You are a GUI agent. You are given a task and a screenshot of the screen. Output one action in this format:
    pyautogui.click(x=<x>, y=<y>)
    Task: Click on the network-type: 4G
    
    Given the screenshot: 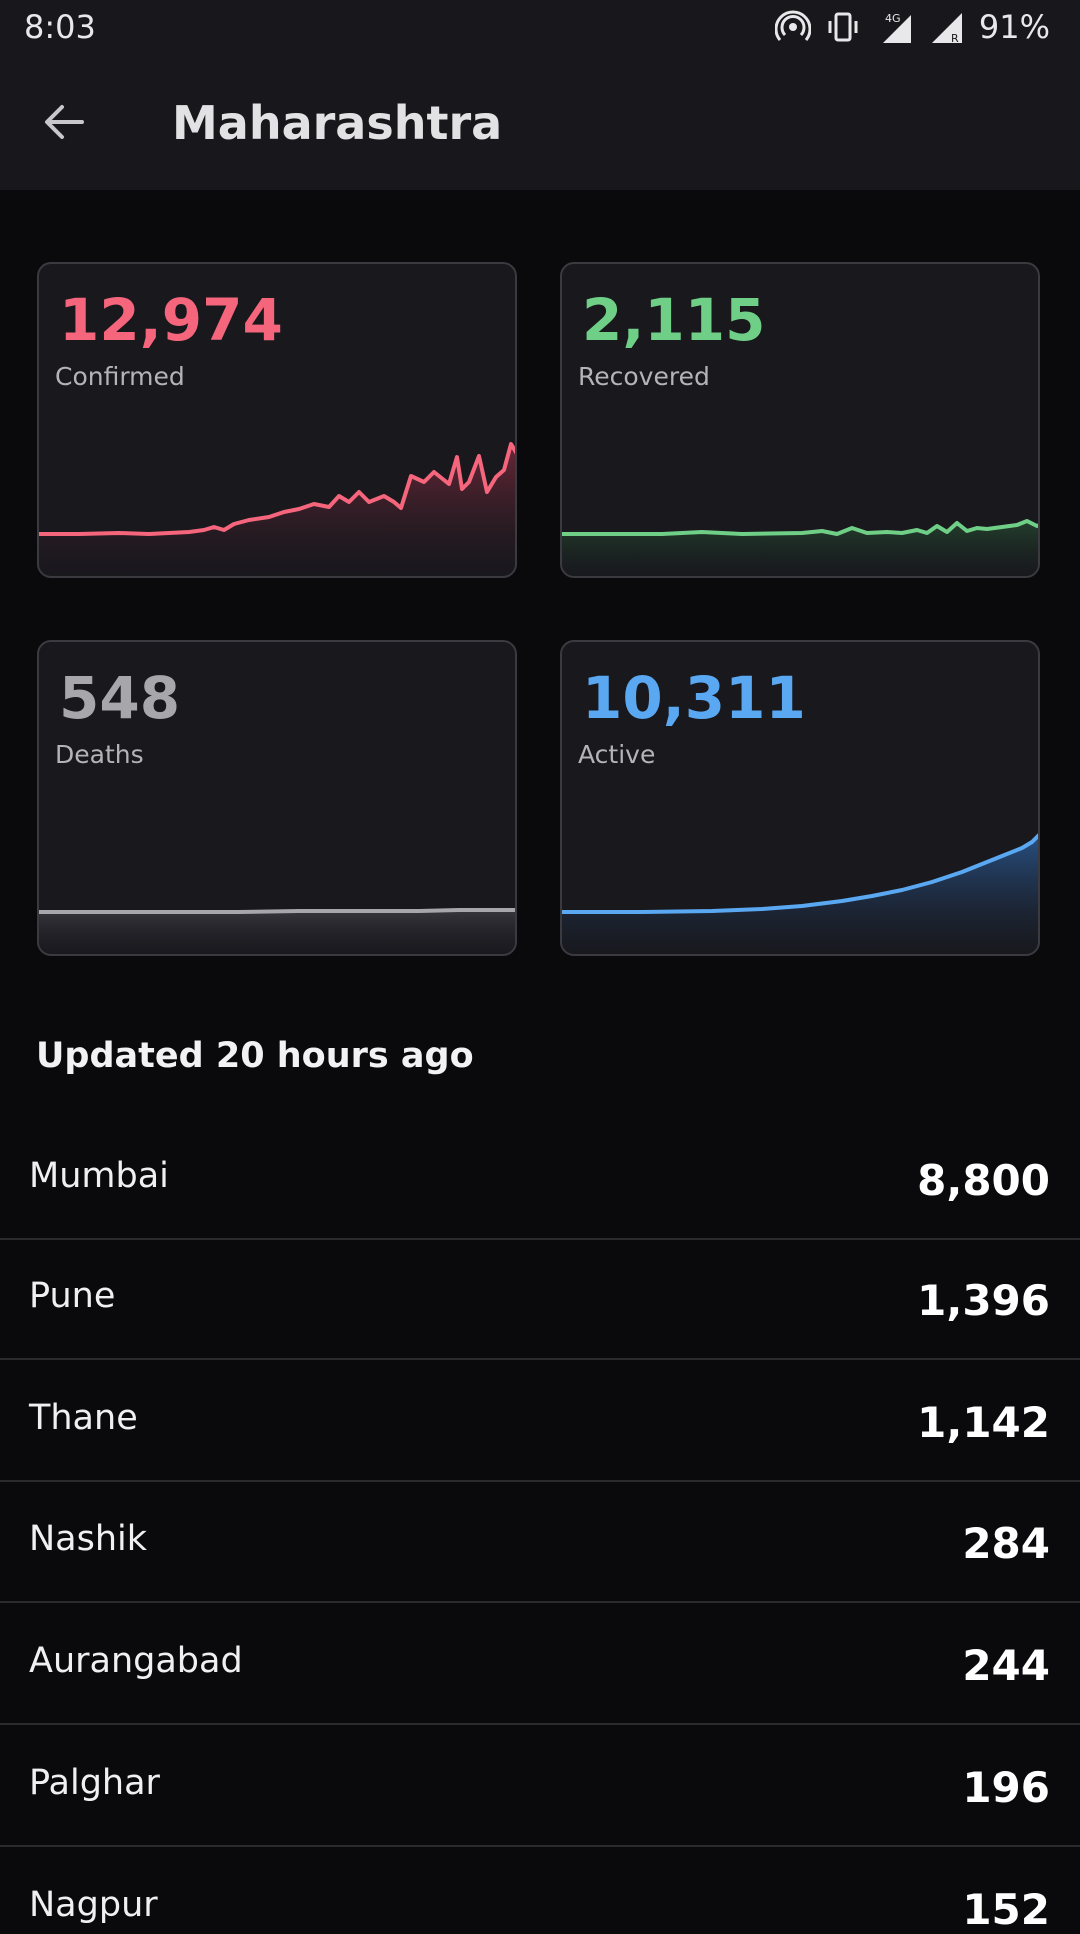 What is the action you would take?
    pyautogui.click(x=893, y=18)
    